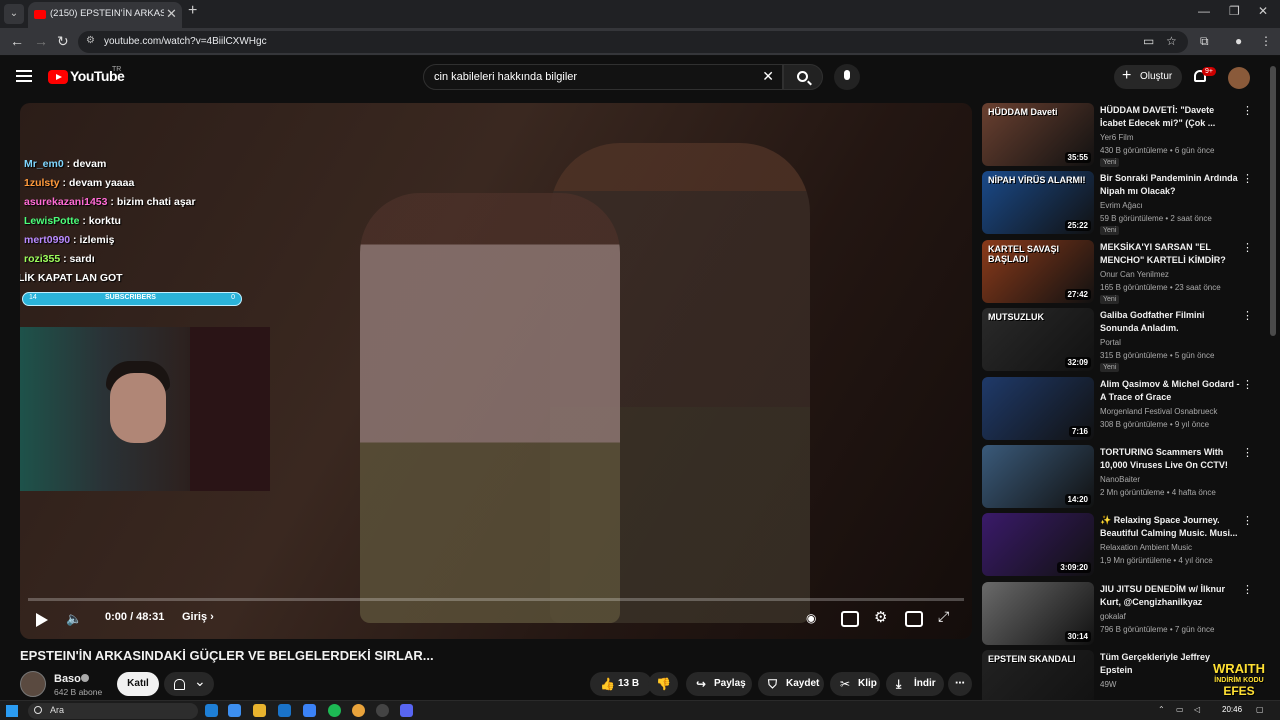 This screenshot has height=720, width=1280. Describe the element at coordinates (768, 76) in the screenshot. I see `clear-search-icon: ✕` at that location.